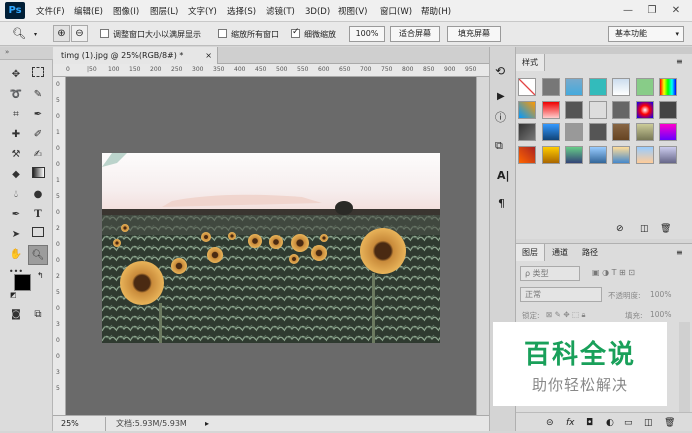 Image resolution: width=692 pixels, height=433 pixels. What do you see at coordinates (590, 252) in the screenshot?
I see `tab-paths: 路径` at bounding box center [590, 252].